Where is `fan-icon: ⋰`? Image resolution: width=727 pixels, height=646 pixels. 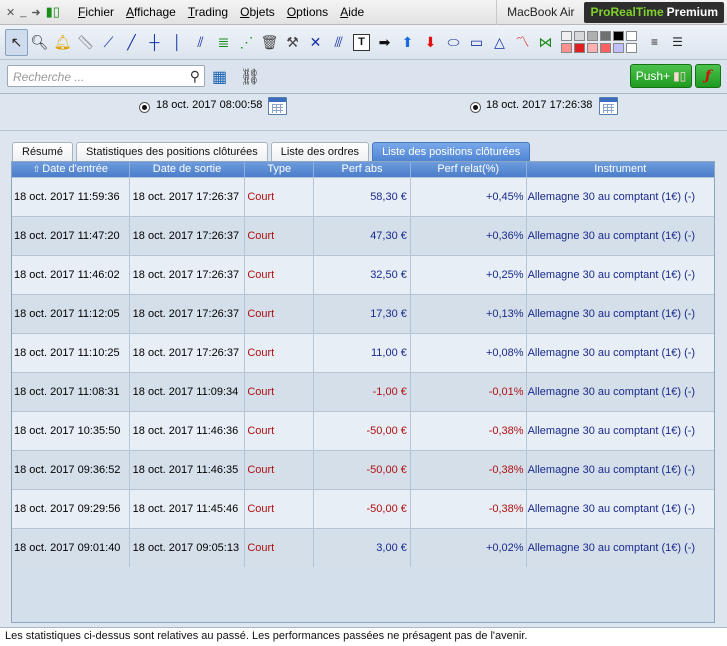 fan-icon: ⋰ is located at coordinates (246, 42).